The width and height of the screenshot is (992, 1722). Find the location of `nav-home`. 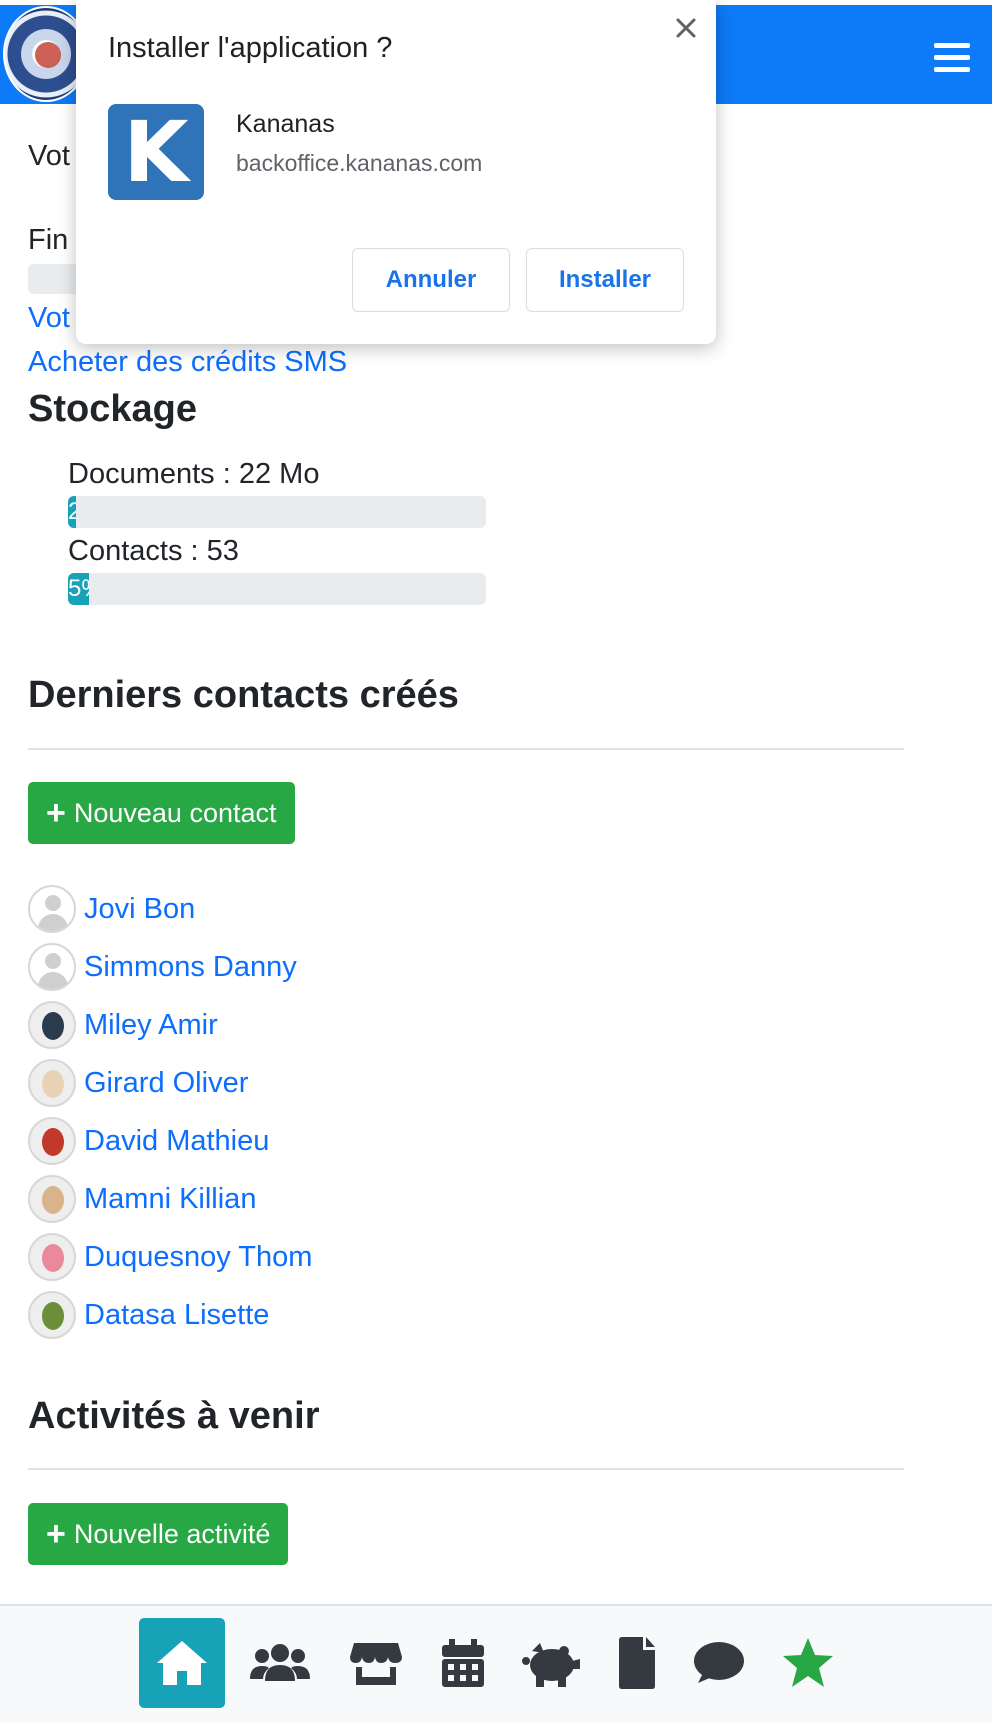

nav-home is located at coordinates (182, 1663).